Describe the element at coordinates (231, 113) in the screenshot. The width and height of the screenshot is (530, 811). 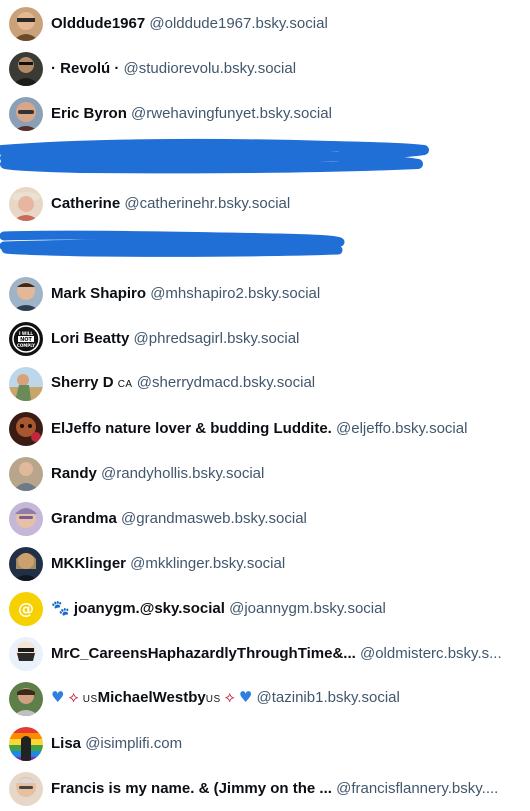
I see `handle: @rwehavingfunyet.bsky.social` at that location.